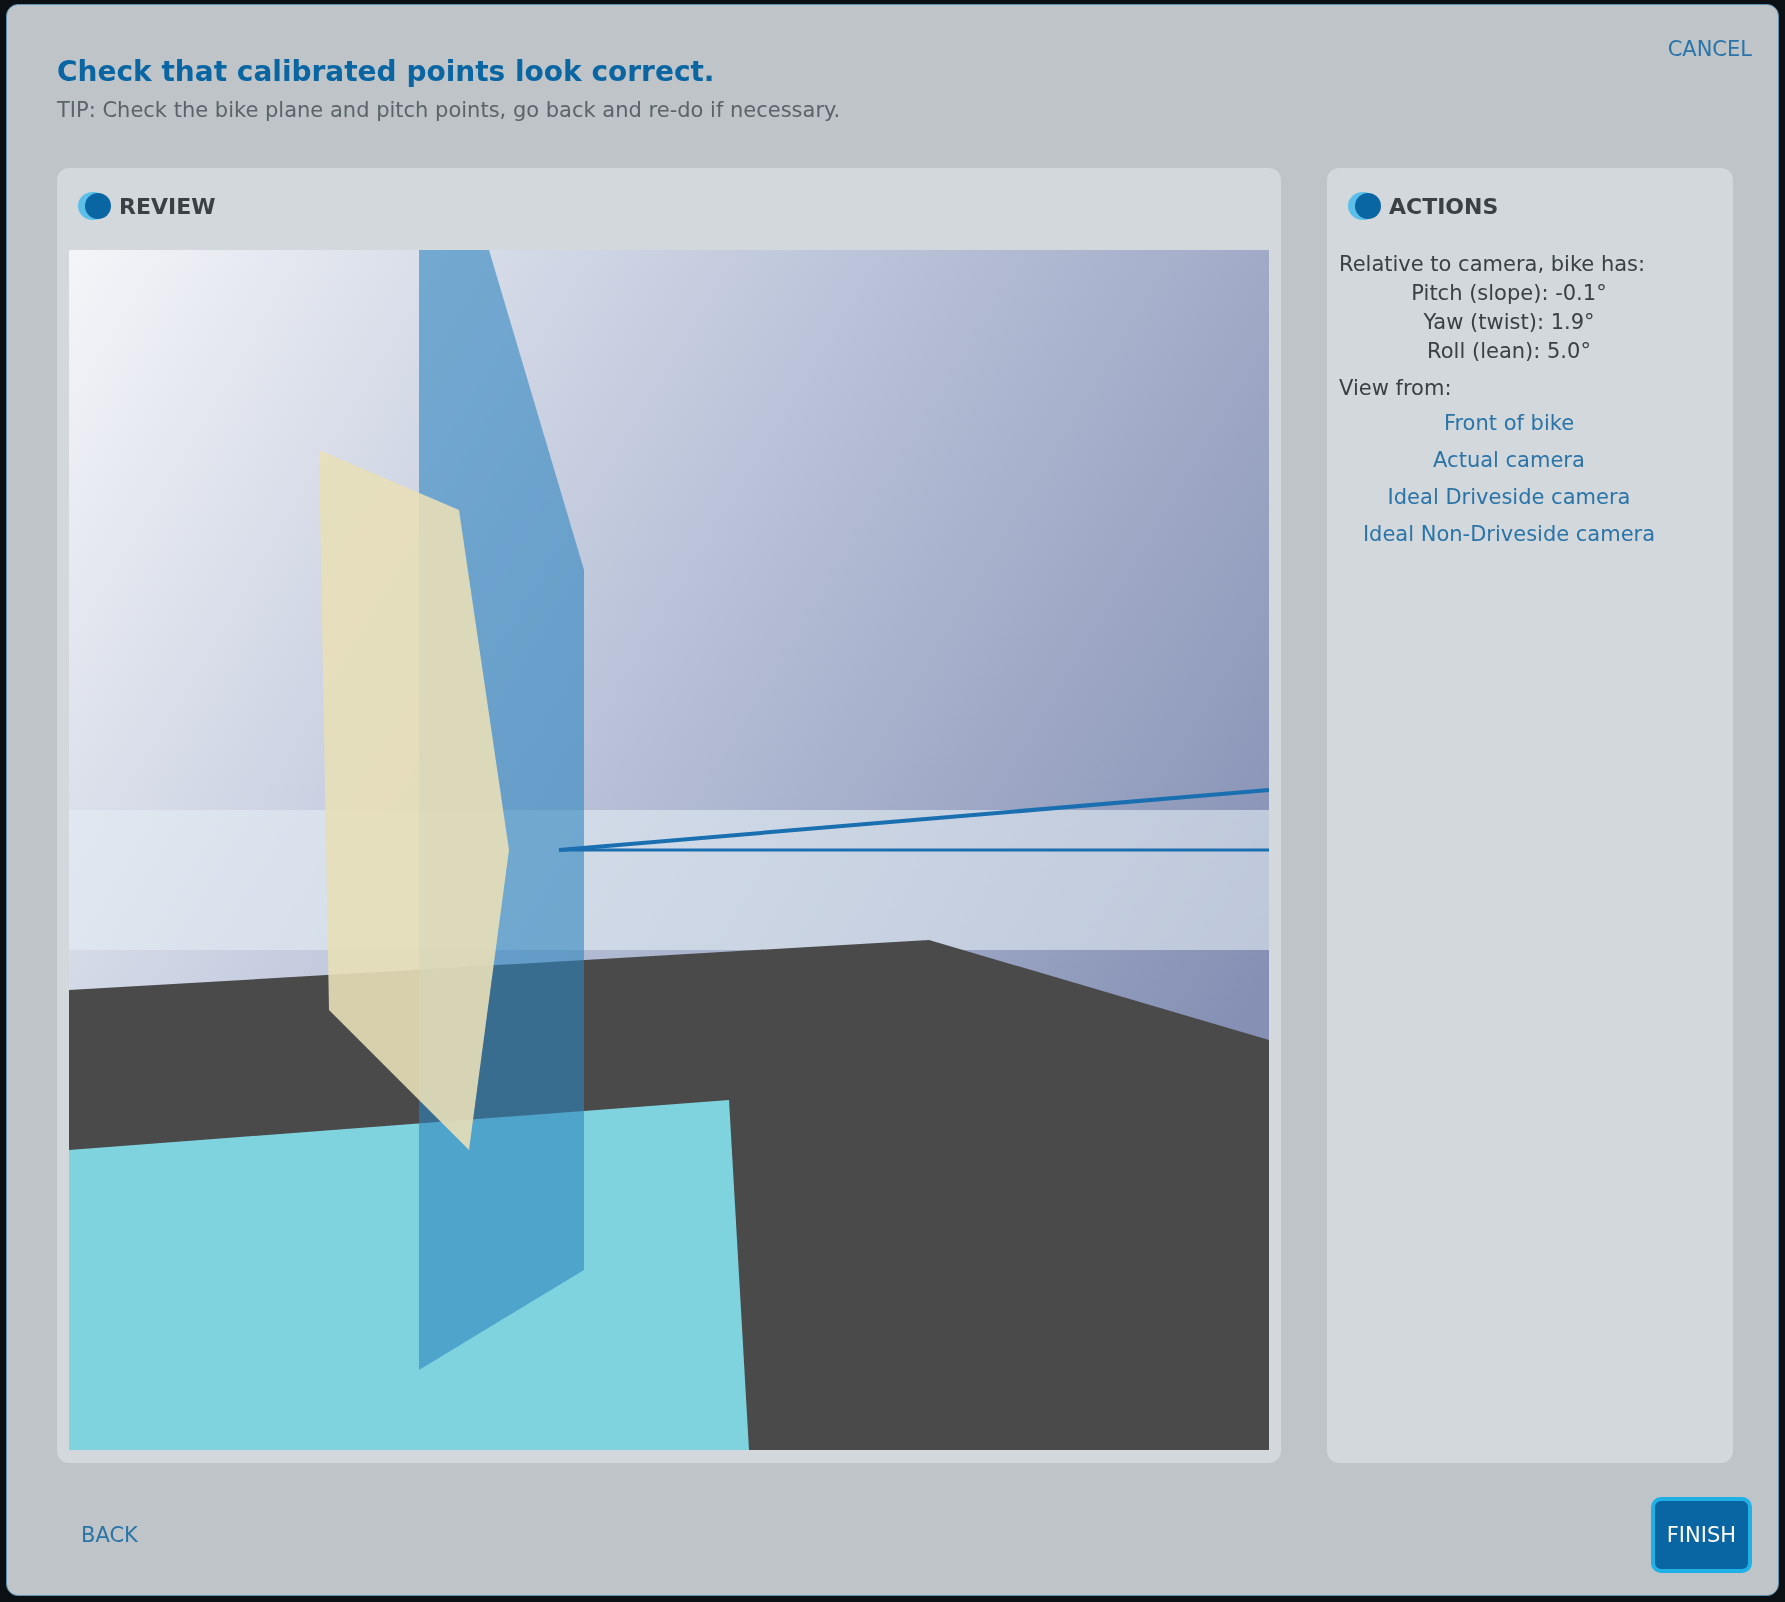 The width and height of the screenshot is (1785, 1602). I want to click on finish-button: FINISH, so click(1701, 1535).